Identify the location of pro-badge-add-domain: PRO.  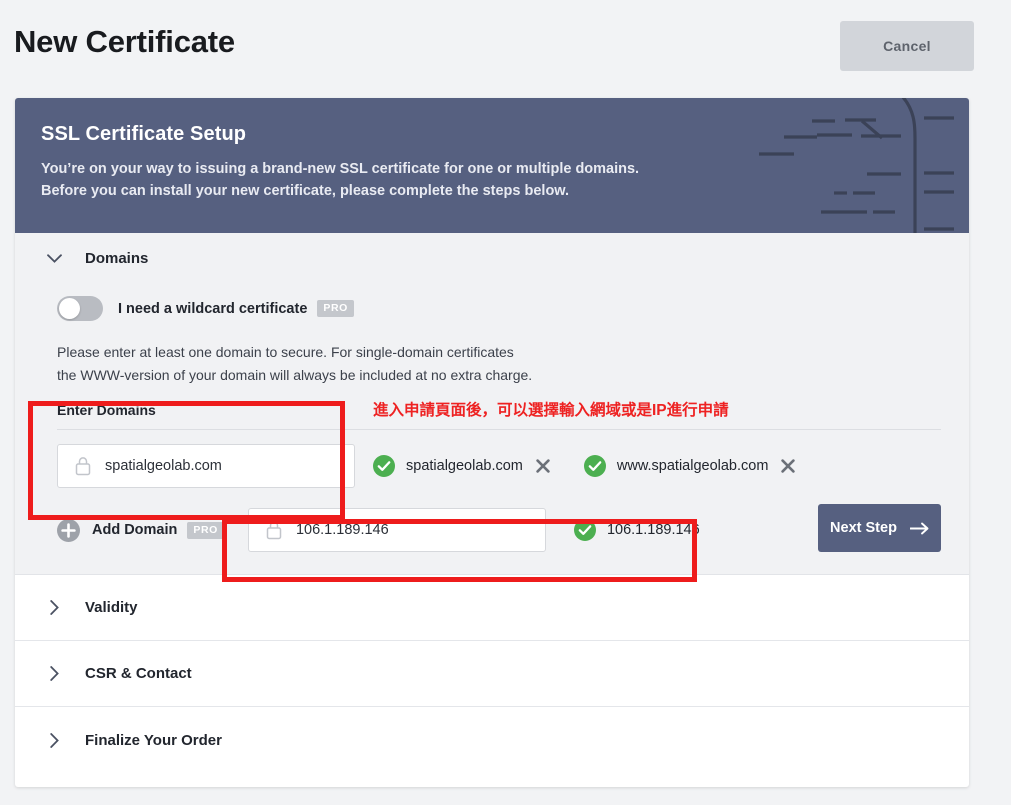
(205, 530).